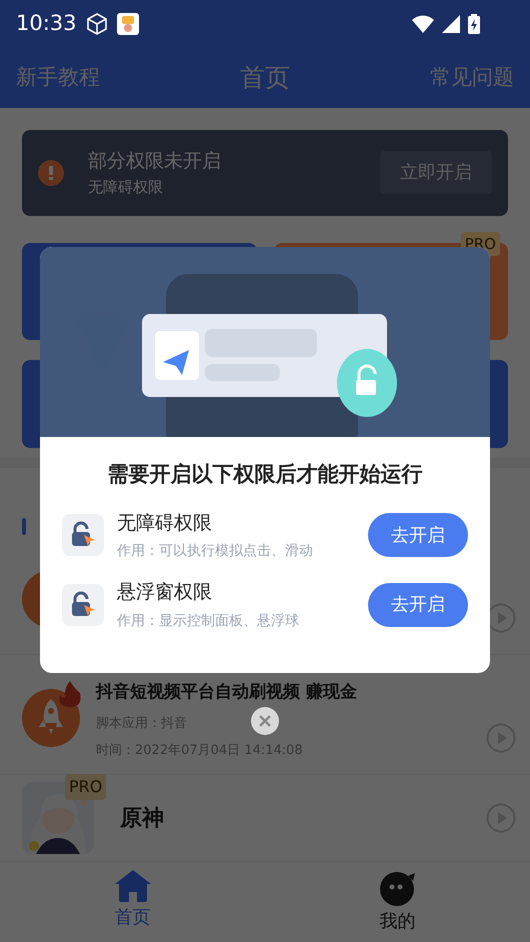 Image resolution: width=530 pixels, height=942 pixels. Describe the element at coordinates (165, 523) in the screenshot. I see `permission-name: 无障碍权限` at that location.